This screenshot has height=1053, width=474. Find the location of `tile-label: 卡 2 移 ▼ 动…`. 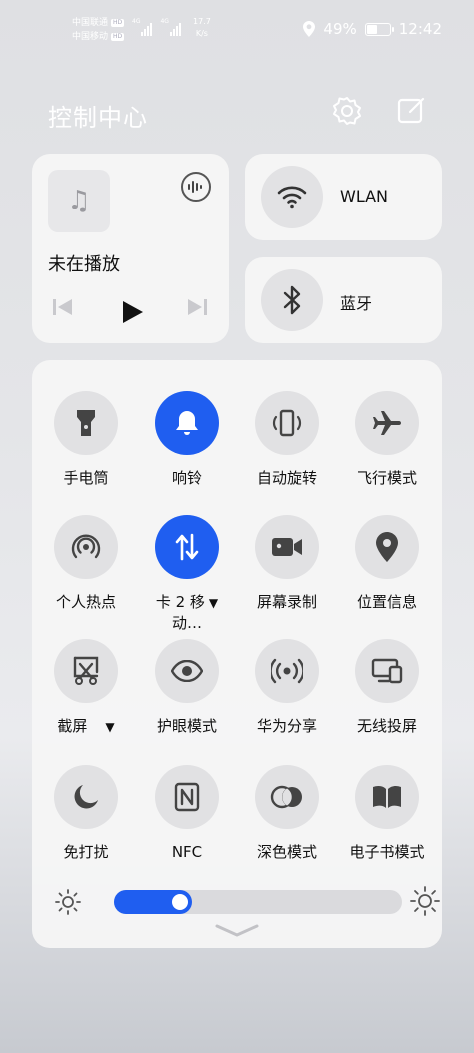

tile-label: 卡 2 移 ▼ 动… is located at coordinates (187, 612).